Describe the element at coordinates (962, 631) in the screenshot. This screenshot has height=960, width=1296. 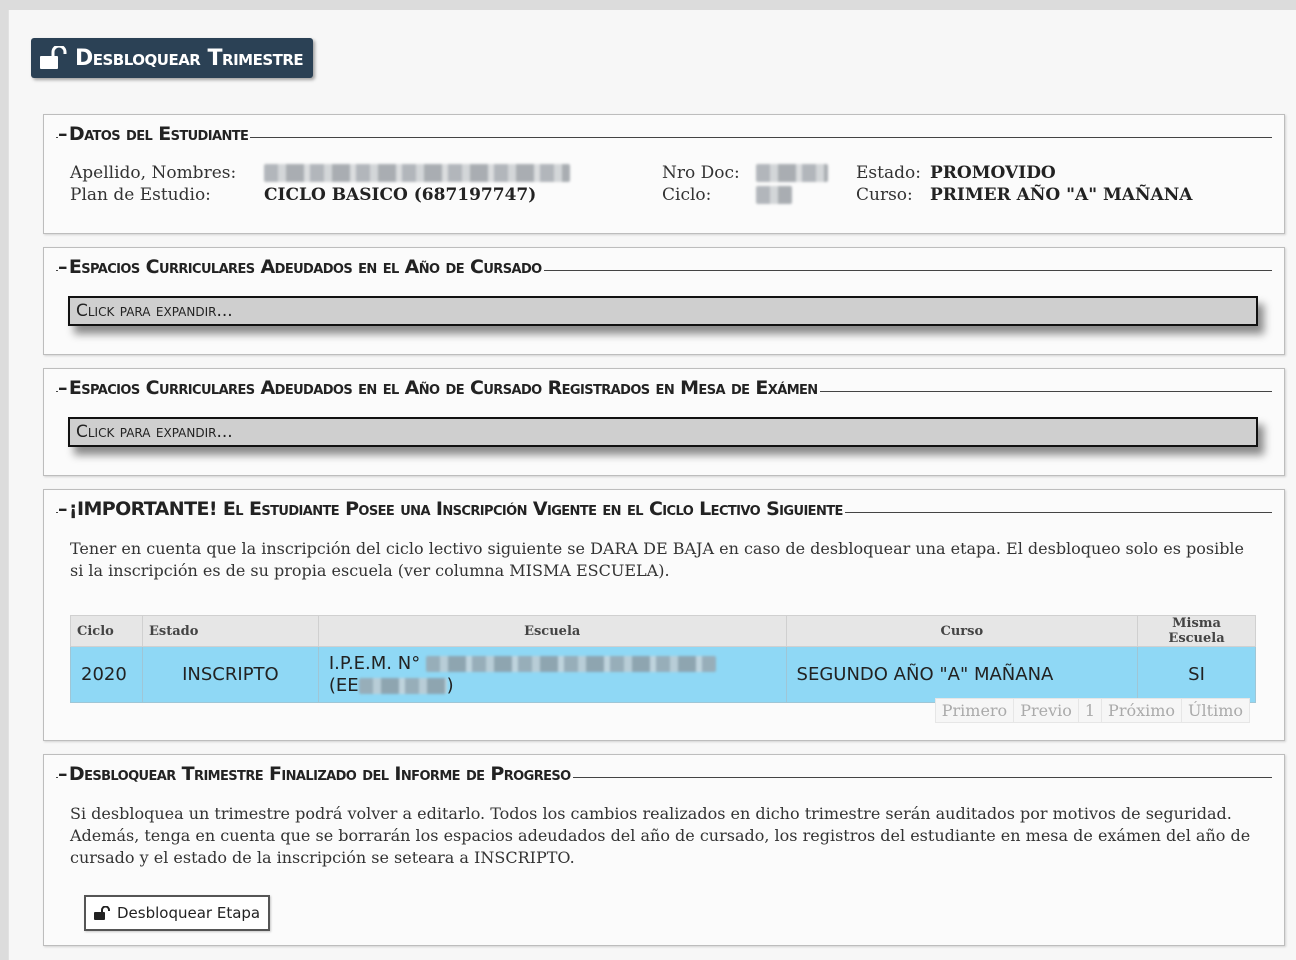
I see `column-header: Curso` at that location.